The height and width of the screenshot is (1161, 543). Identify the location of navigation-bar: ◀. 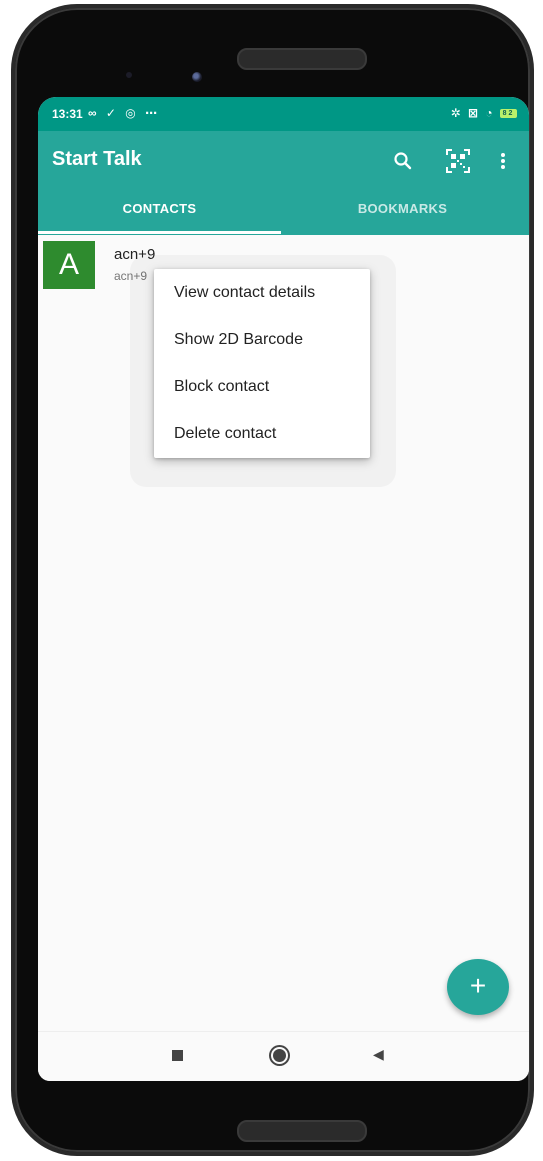
(283, 1056).